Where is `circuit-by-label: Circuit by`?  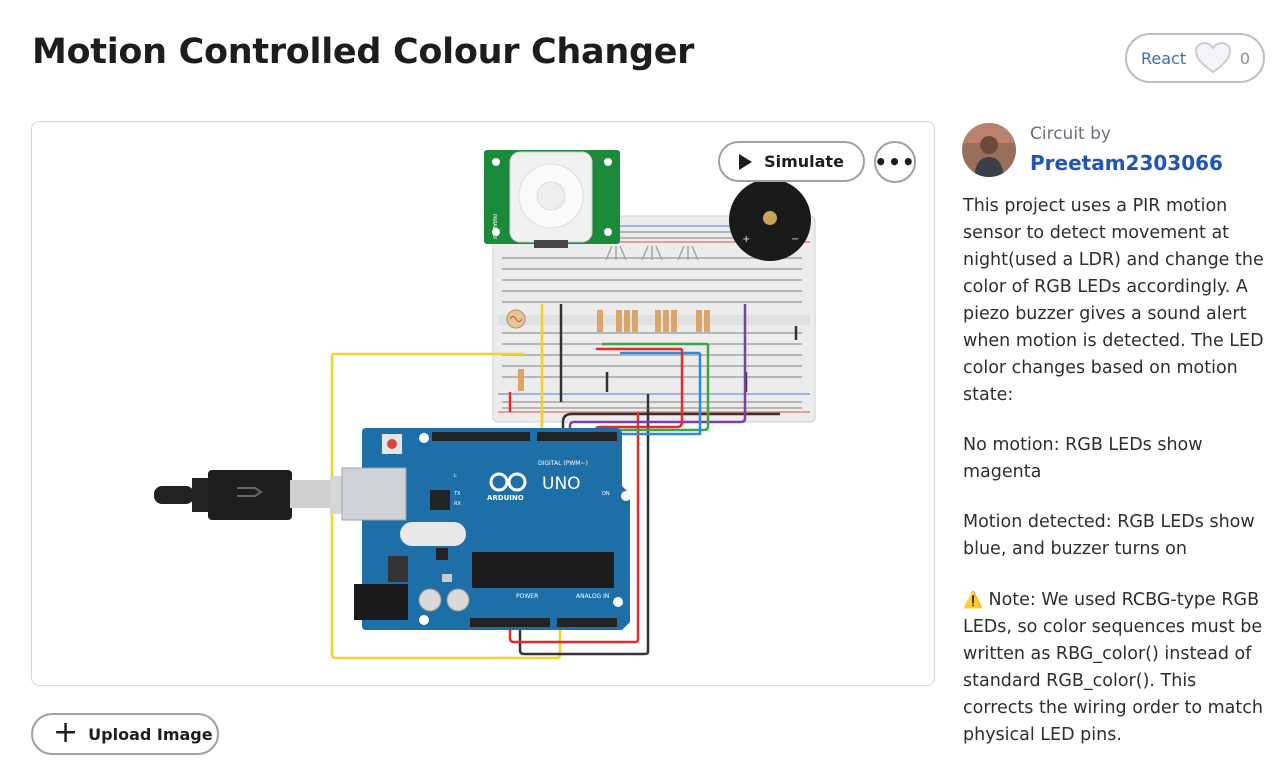 circuit-by-label: Circuit by is located at coordinates (1070, 134).